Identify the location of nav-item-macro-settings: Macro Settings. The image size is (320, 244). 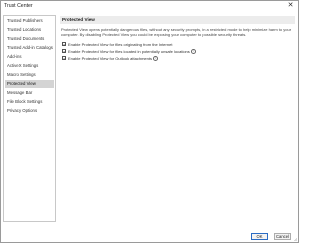
(29, 75).